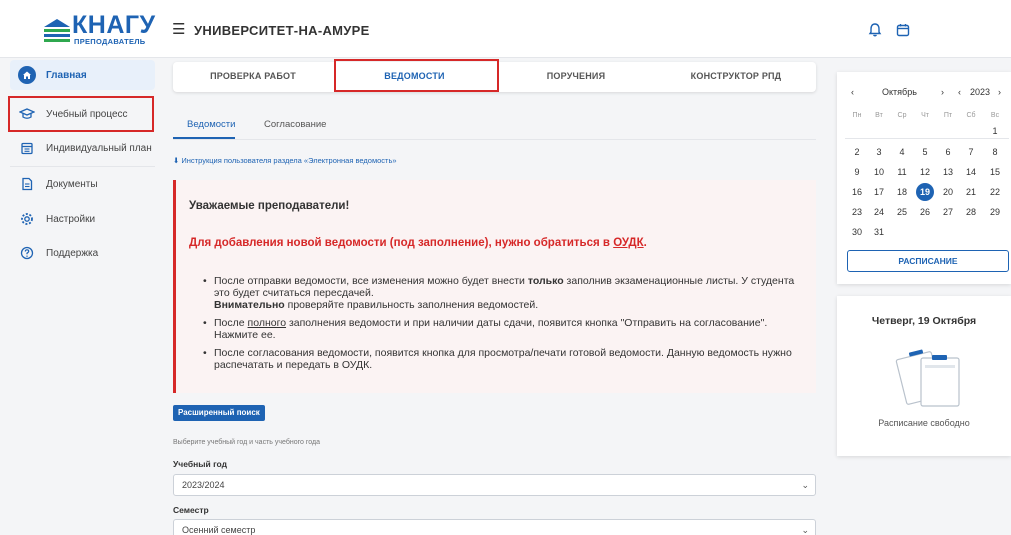 This screenshot has width=1011, height=535. I want to click on calendar-weekday: Вт, so click(879, 115).